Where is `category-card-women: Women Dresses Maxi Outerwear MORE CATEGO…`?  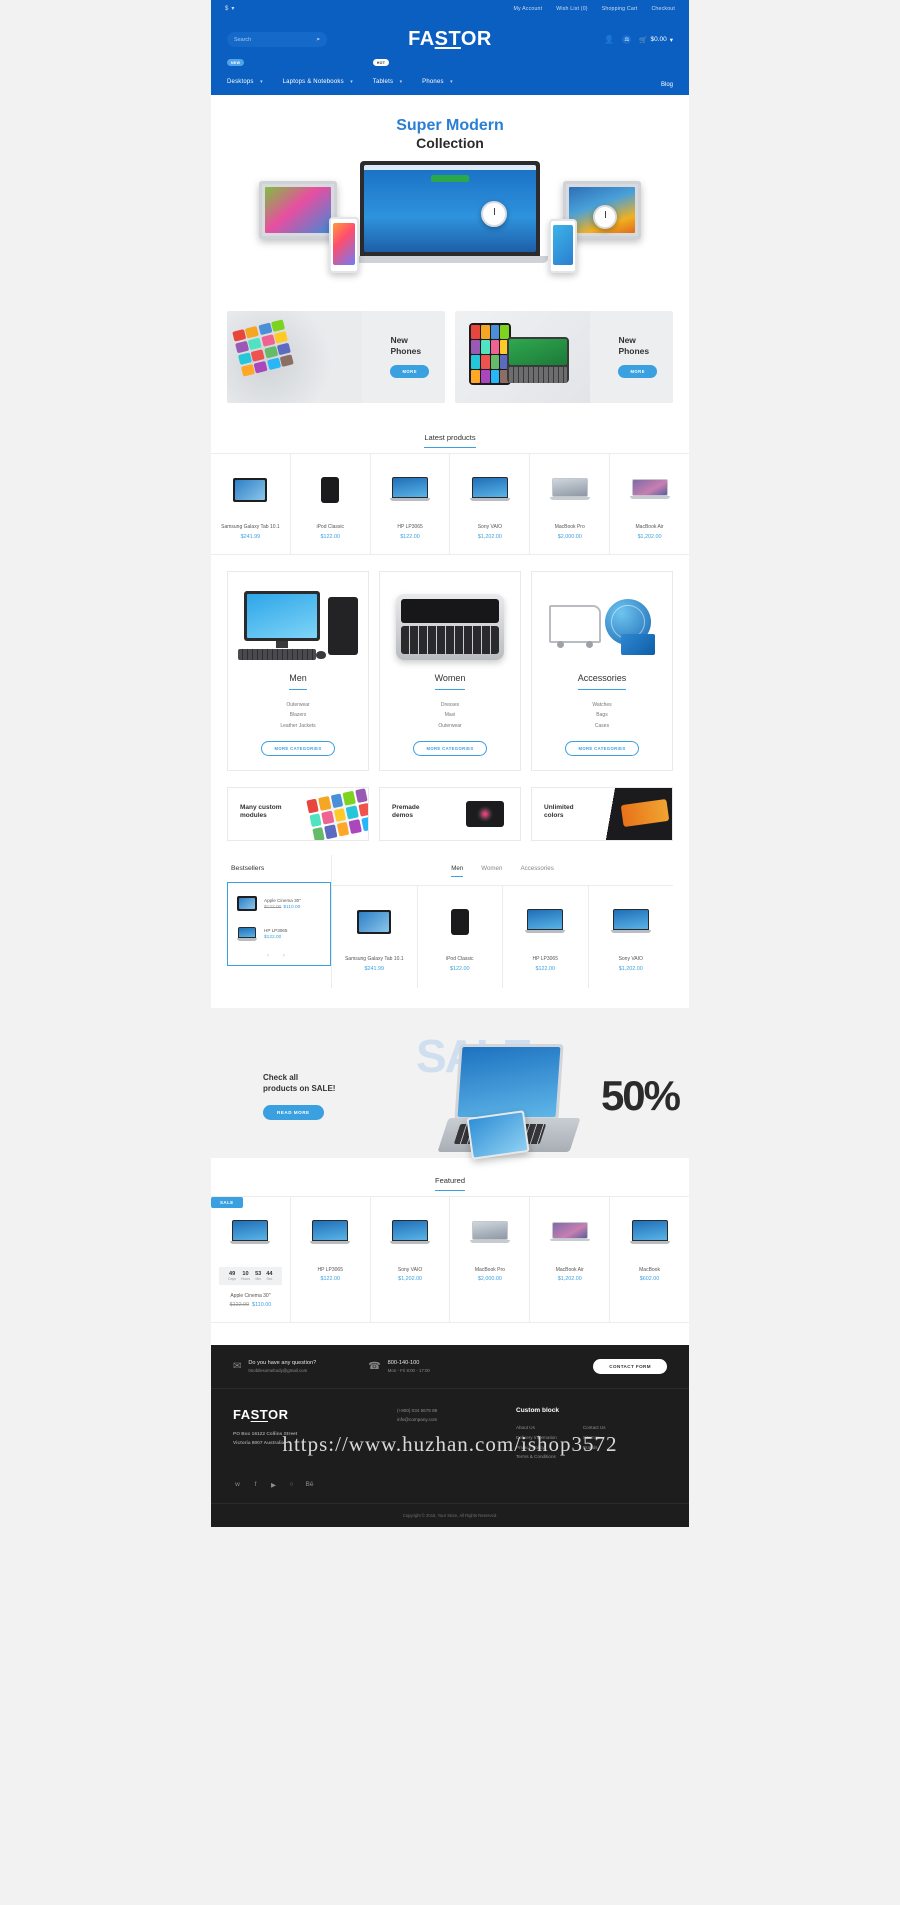 category-card-women: Women Dresses Maxi Outerwear MORE CATEGO… is located at coordinates (450, 671).